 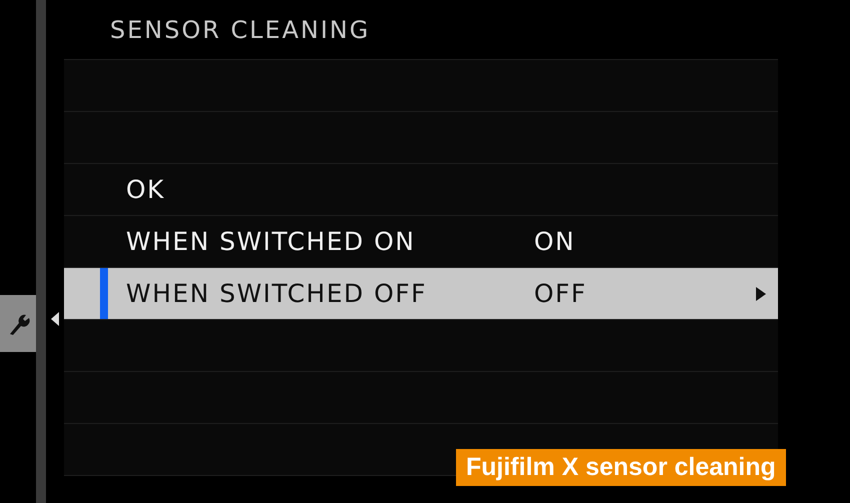 What do you see at coordinates (560, 293) in the screenshot?
I see `item-value: OFF` at bounding box center [560, 293].